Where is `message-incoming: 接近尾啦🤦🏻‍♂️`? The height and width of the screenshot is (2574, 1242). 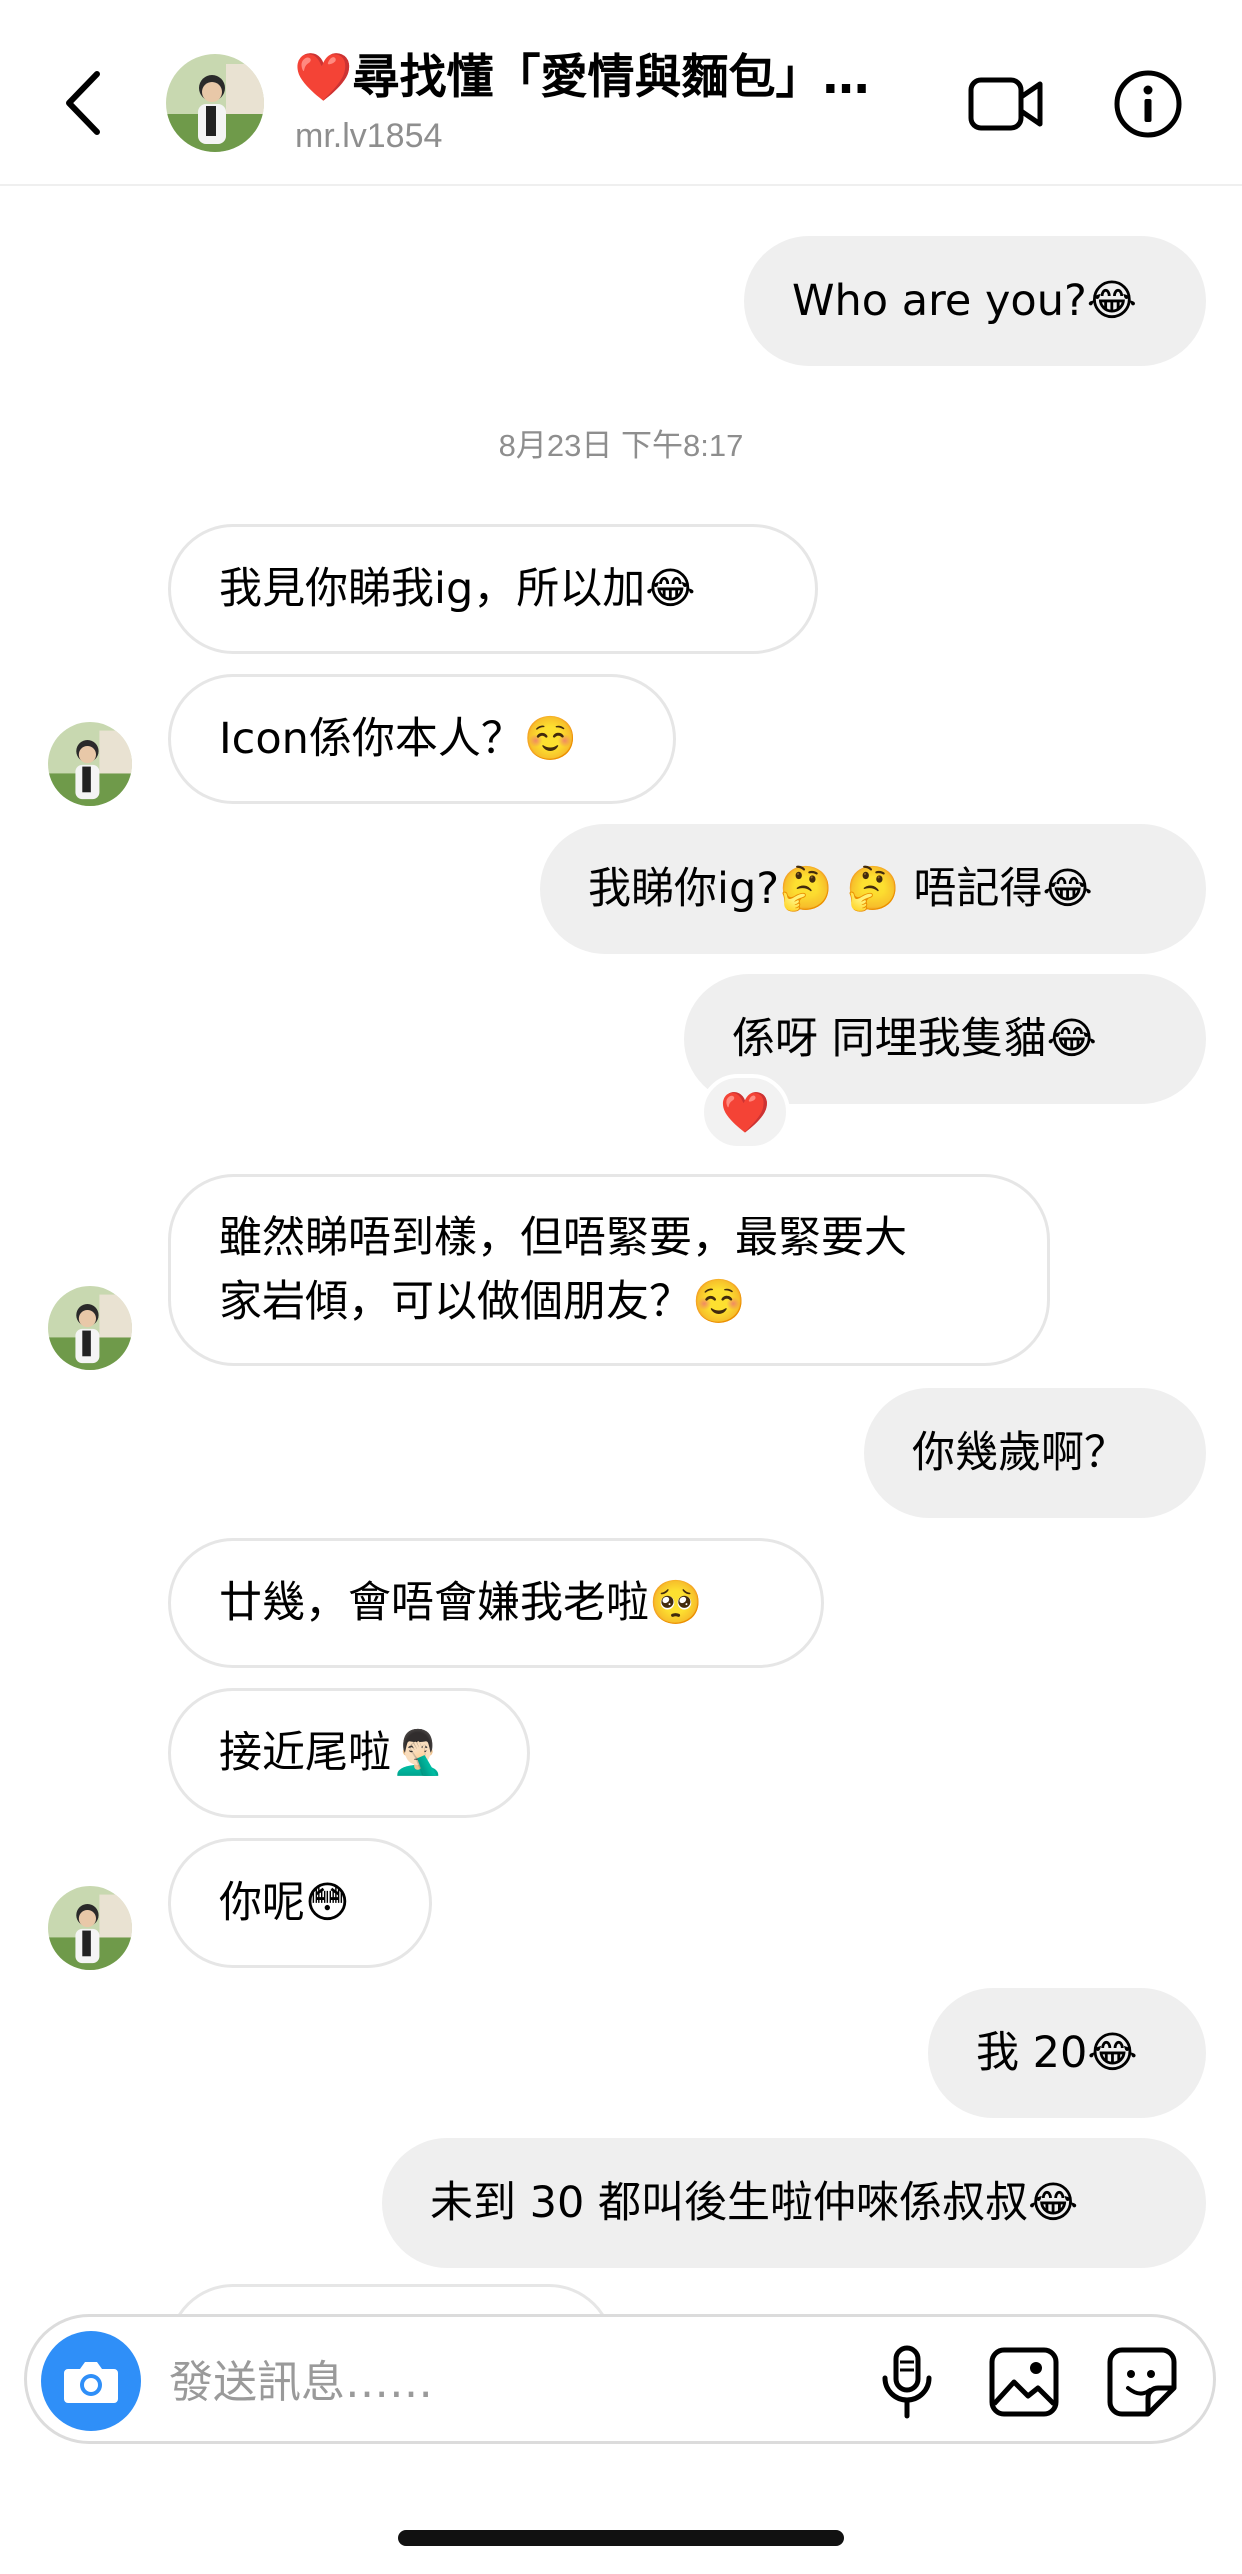
message-incoming: 接近尾啦🤦🏻‍♂️ is located at coordinates (349, 1753).